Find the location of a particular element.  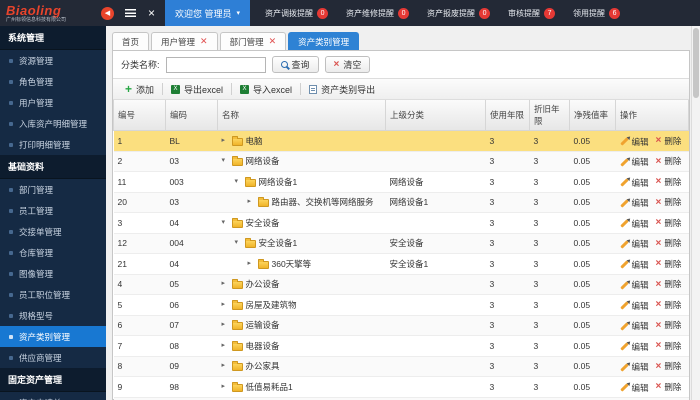

column-header: 使用年限 is located at coordinates (507, 115).